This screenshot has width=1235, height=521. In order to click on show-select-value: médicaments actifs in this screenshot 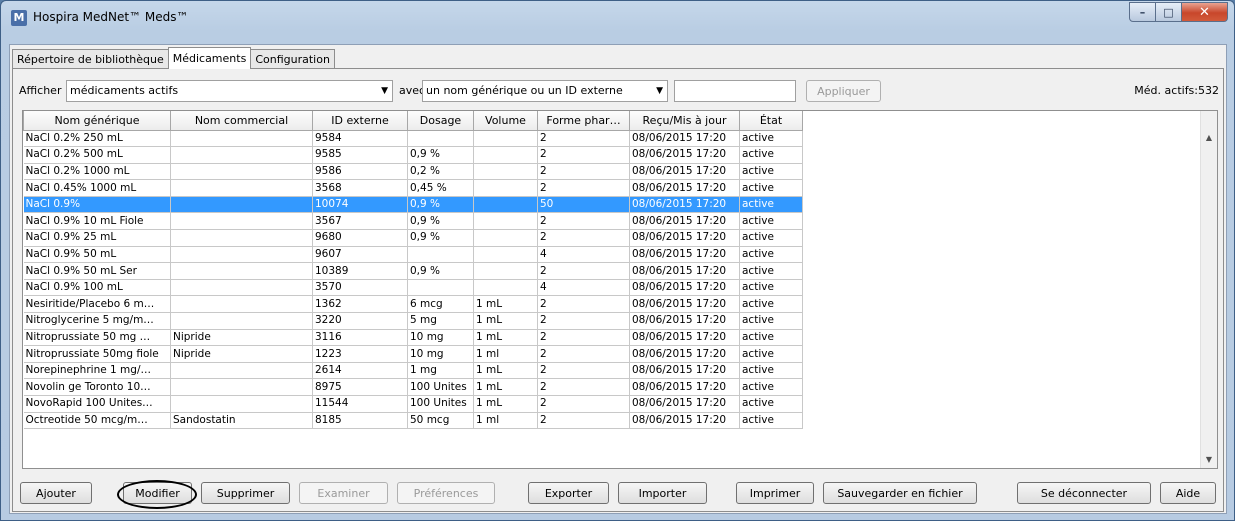, I will do `click(124, 90)`.